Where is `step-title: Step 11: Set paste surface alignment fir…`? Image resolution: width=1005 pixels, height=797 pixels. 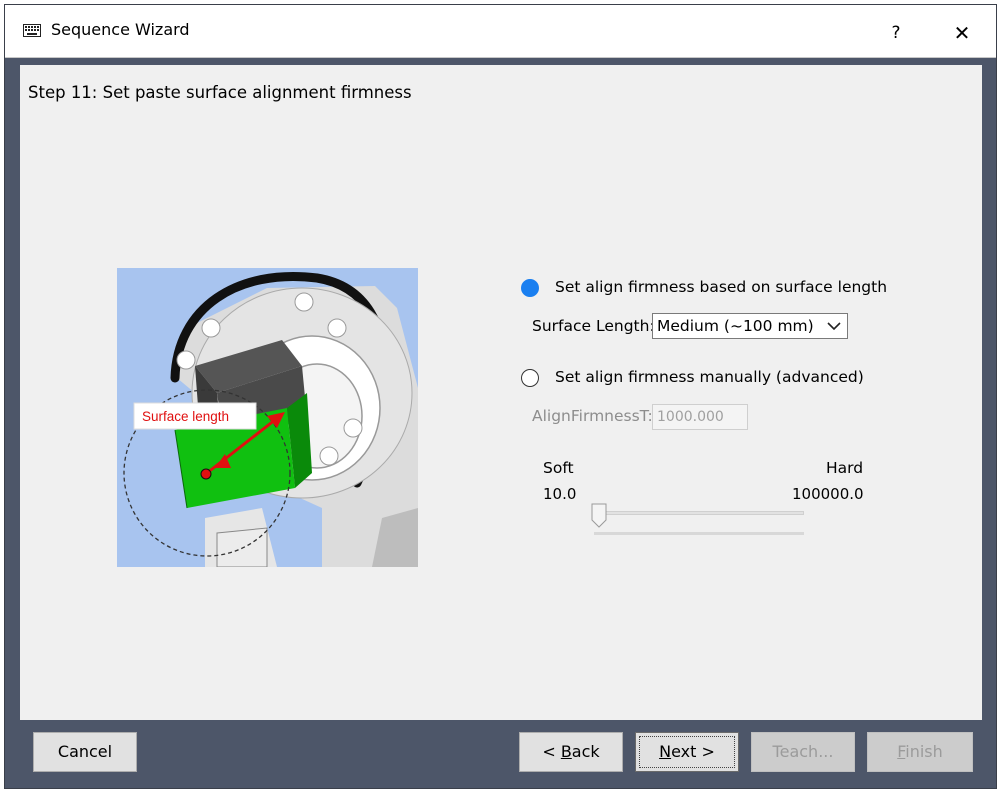 step-title: Step 11: Set paste surface alignment fir… is located at coordinates (220, 92).